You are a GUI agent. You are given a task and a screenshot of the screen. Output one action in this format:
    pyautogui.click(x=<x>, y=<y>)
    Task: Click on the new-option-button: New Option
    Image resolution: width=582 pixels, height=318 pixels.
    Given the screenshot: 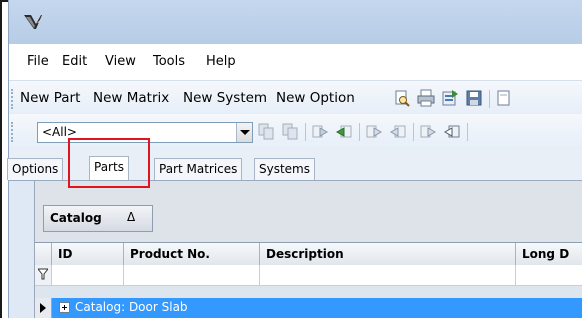 What is the action you would take?
    pyautogui.click(x=315, y=98)
    